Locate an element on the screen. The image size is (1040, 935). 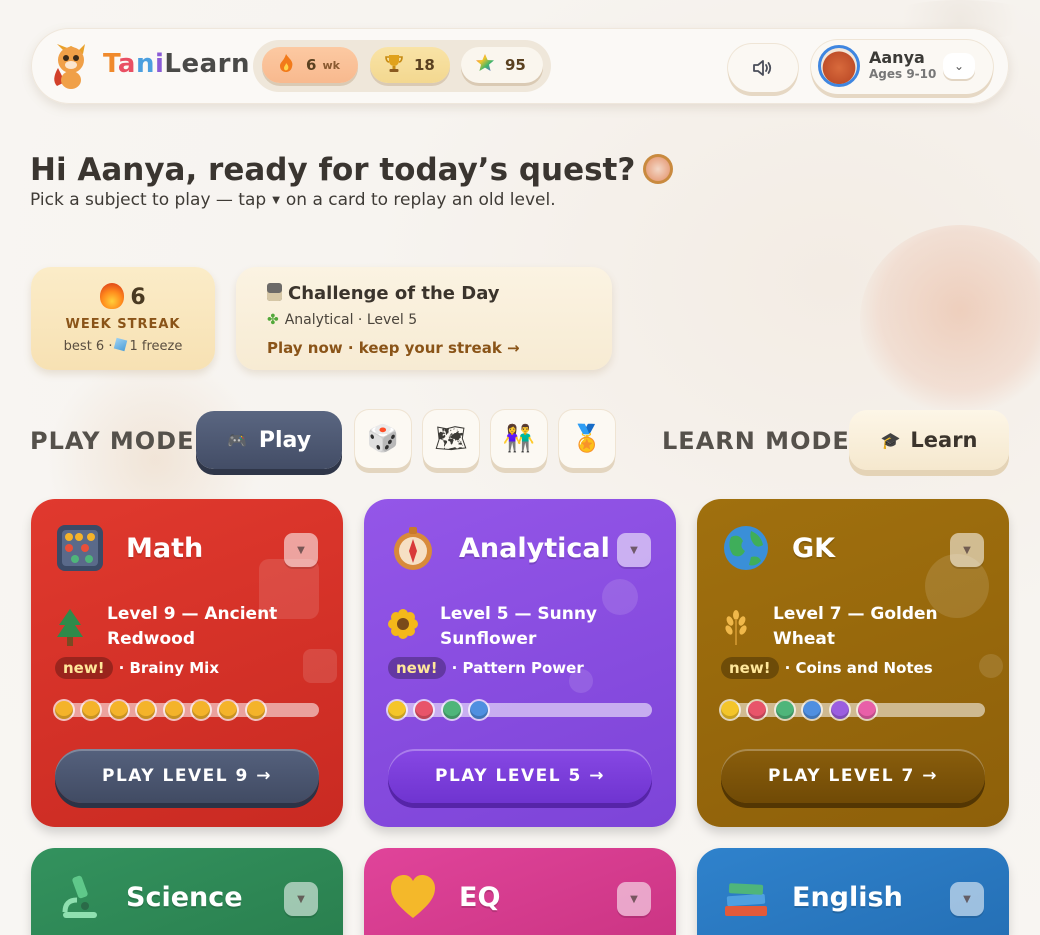
sunflower-icon is located at coordinates (403, 624).